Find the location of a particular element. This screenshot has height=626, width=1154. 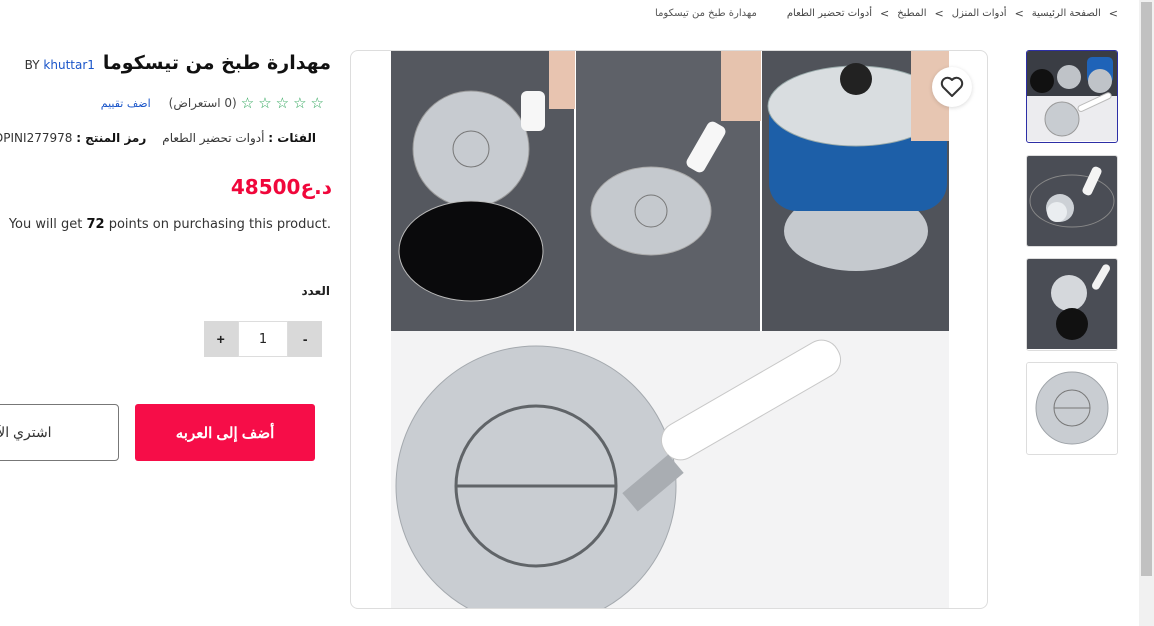

points-prefix: You will get is located at coordinates (45, 224).